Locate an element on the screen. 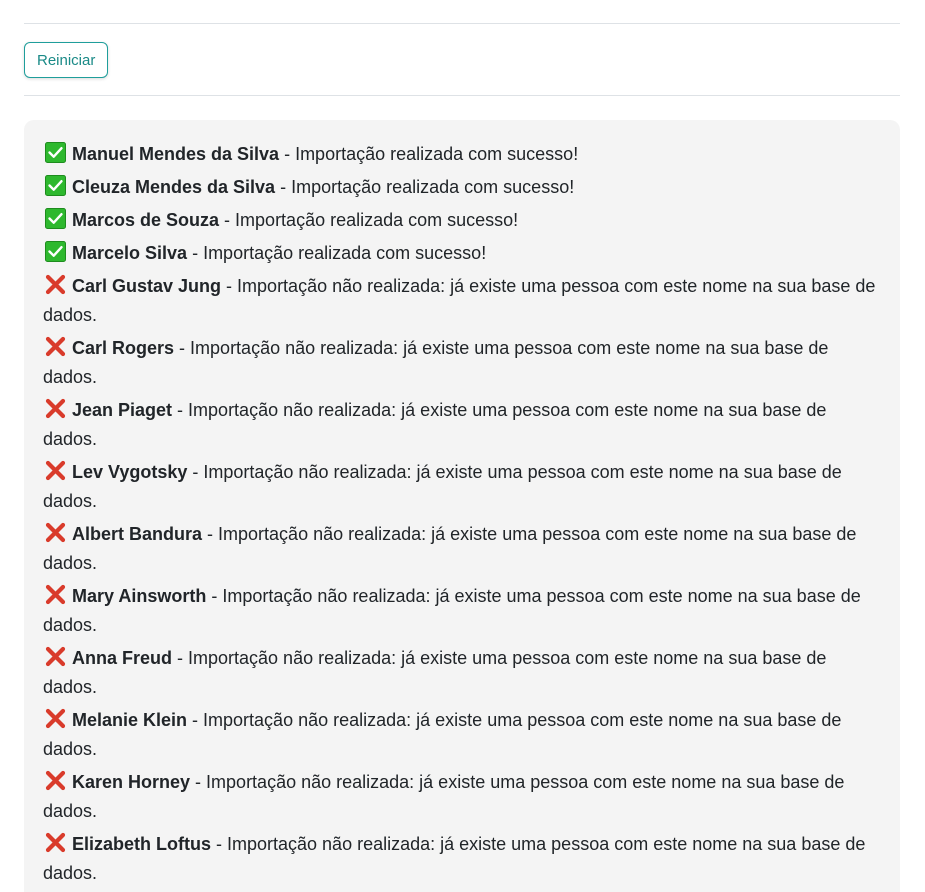 This screenshot has height=892, width=925. restart-button: Reiniciar is located at coordinates (66, 59).